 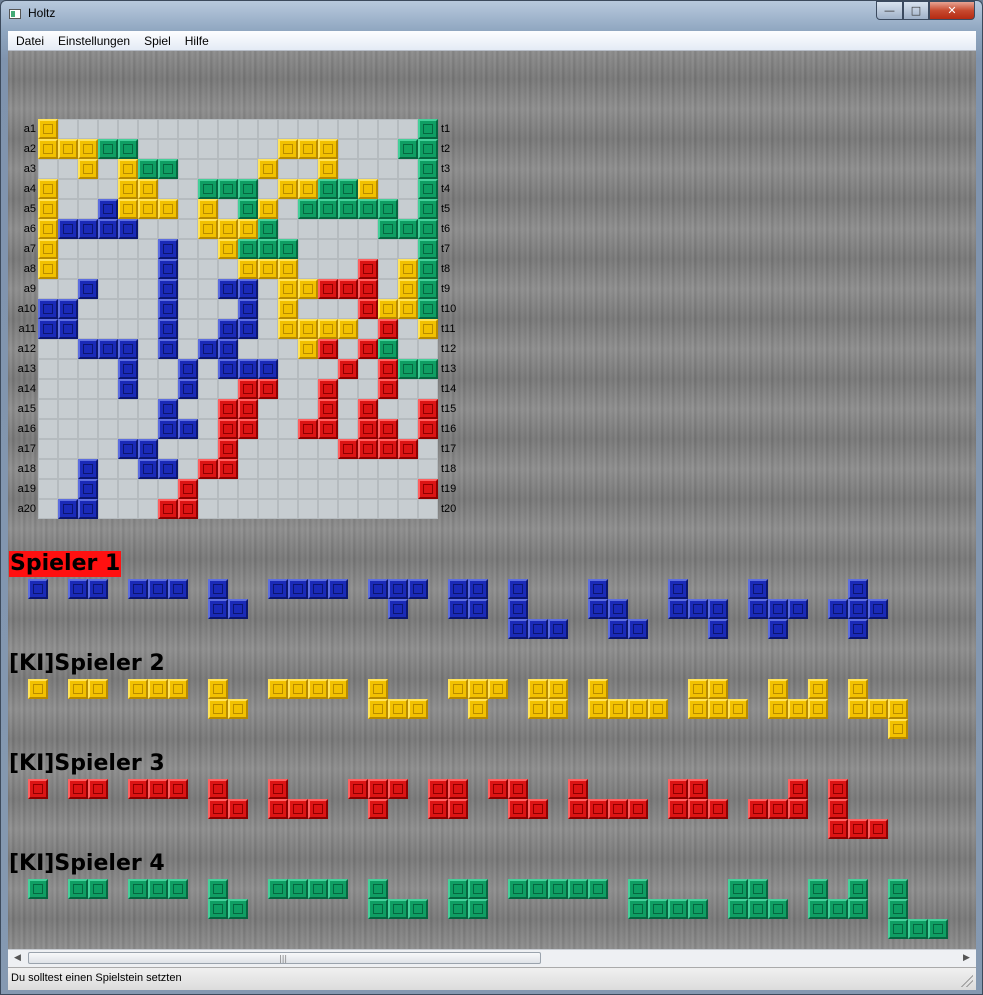 What do you see at coordinates (966, 958) in the screenshot?
I see `scroll-right-arrow-icon: ▶` at bounding box center [966, 958].